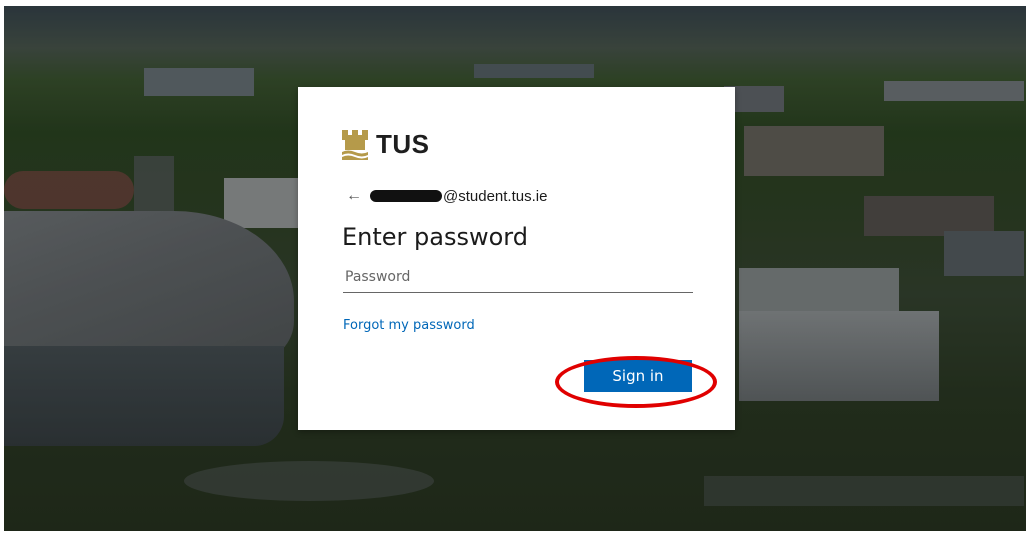 The height and width of the screenshot is (533, 1028). I want to click on email-suffix: @student.tus.ie, so click(495, 196).